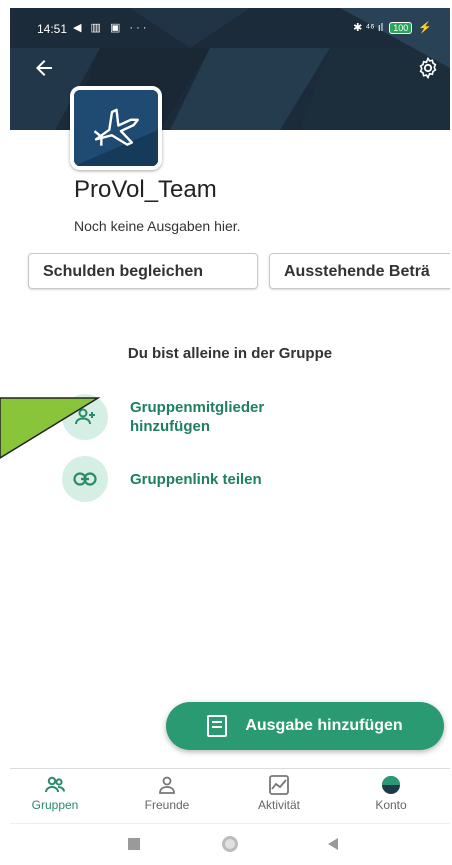 This screenshot has width=452, height=865. I want to click on add-members-action: Gruppenmitglieder hinzufügen, so click(196, 417).